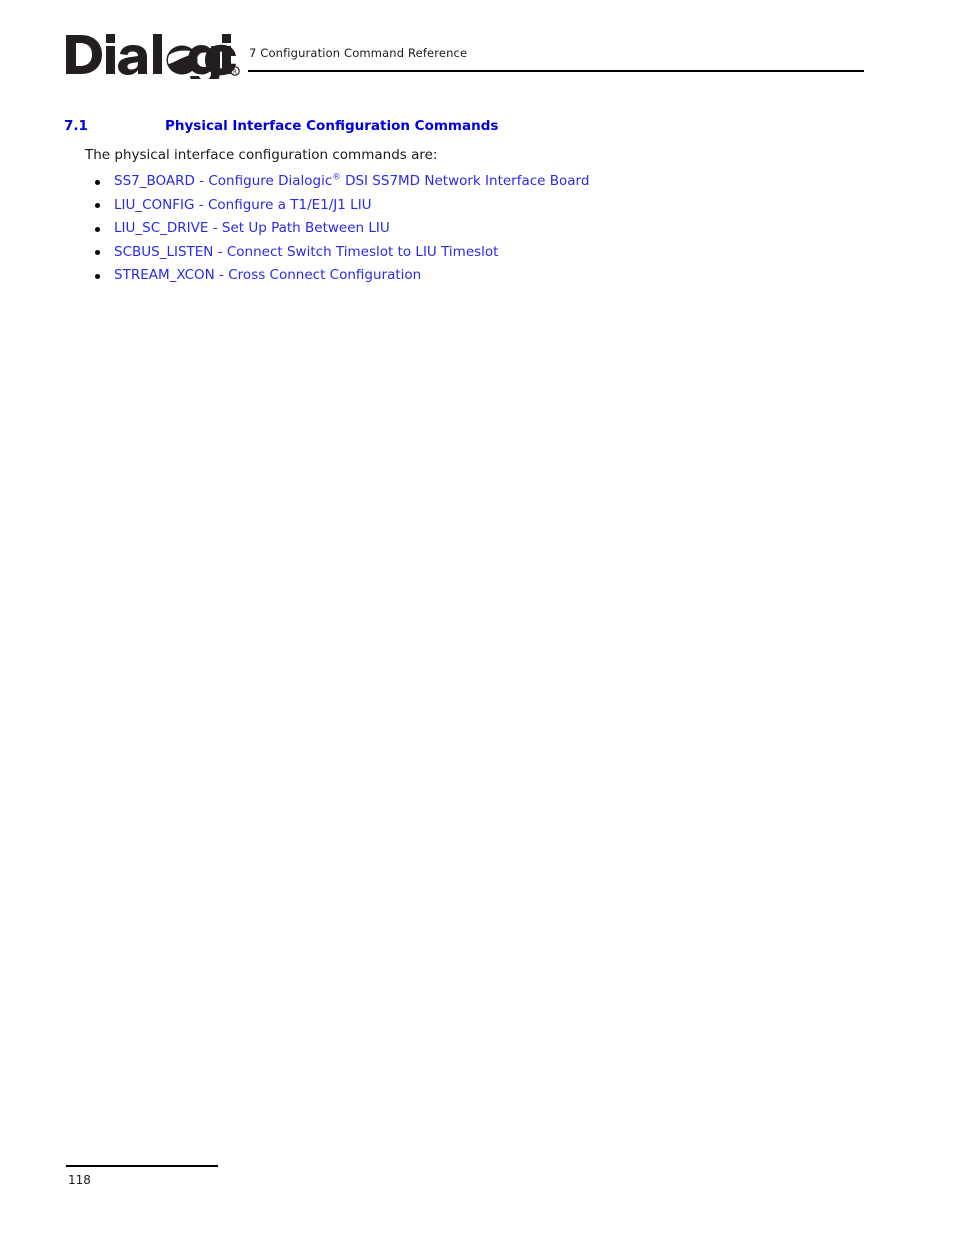 This screenshot has width=954, height=1235. I want to click on command-name: SCBUS_LISTEN, so click(164, 251).